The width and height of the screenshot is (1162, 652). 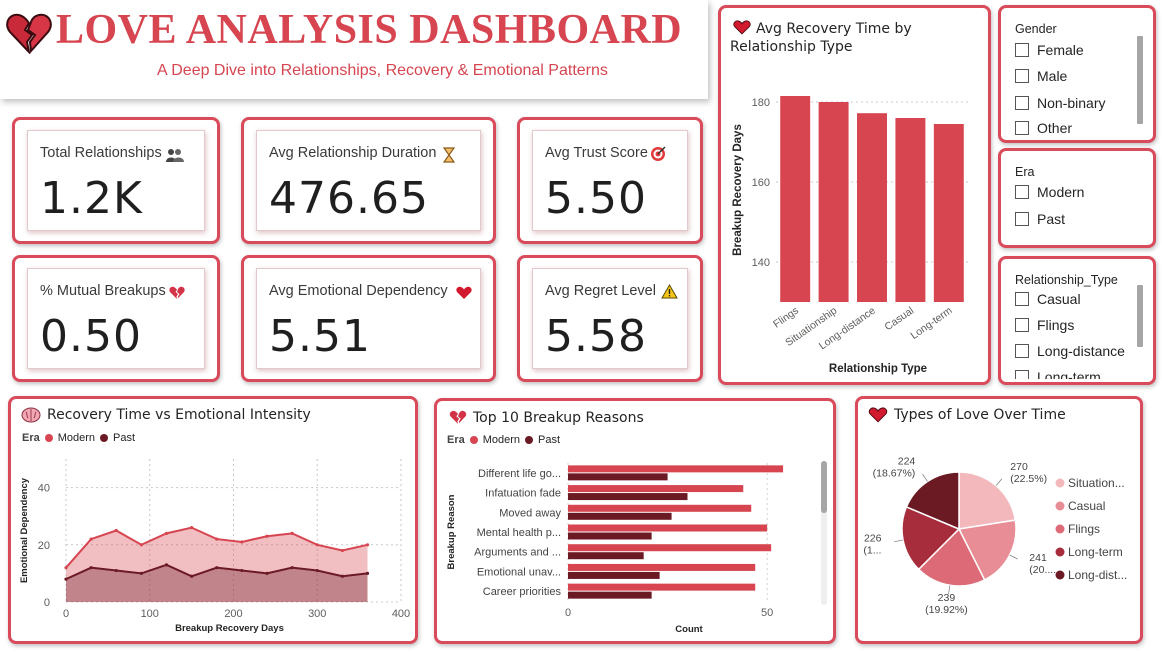 I want to click on kpi-label: Total Relationships, so click(x=101, y=153).